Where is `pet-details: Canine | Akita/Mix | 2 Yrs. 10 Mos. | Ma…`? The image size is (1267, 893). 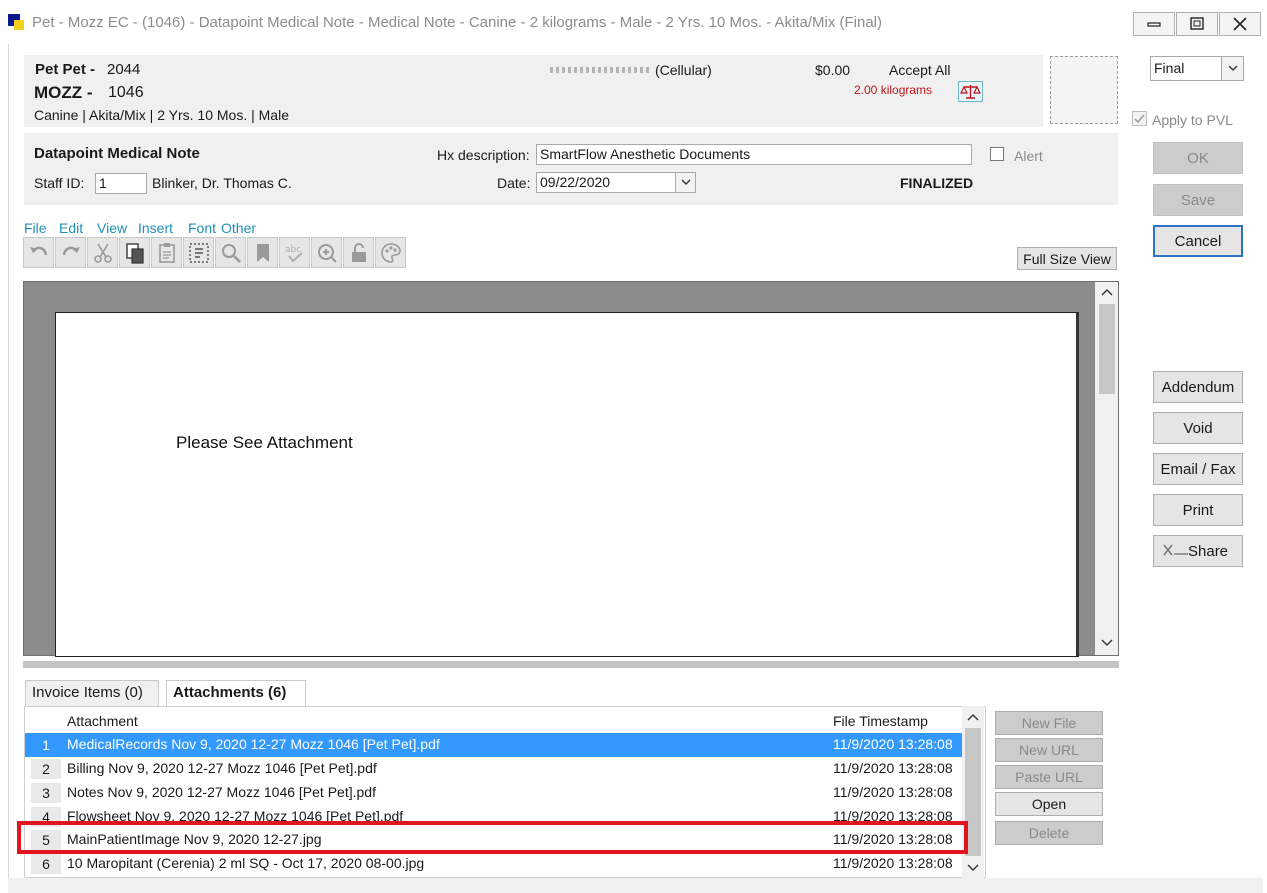 pet-details: Canine | Akita/Mix | 2 Yrs. 10 Mos. | Ma… is located at coordinates (161, 115).